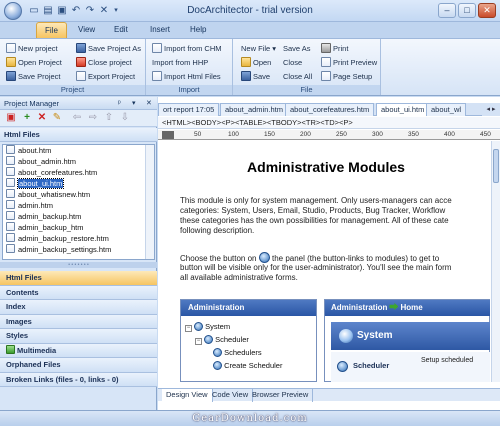 The width and height of the screenshot is (500, 426). What do you see at coordinates (495, 261) in the screenshot?
I see `page-vertical-scrollbar` at bounding box center [495, 261].